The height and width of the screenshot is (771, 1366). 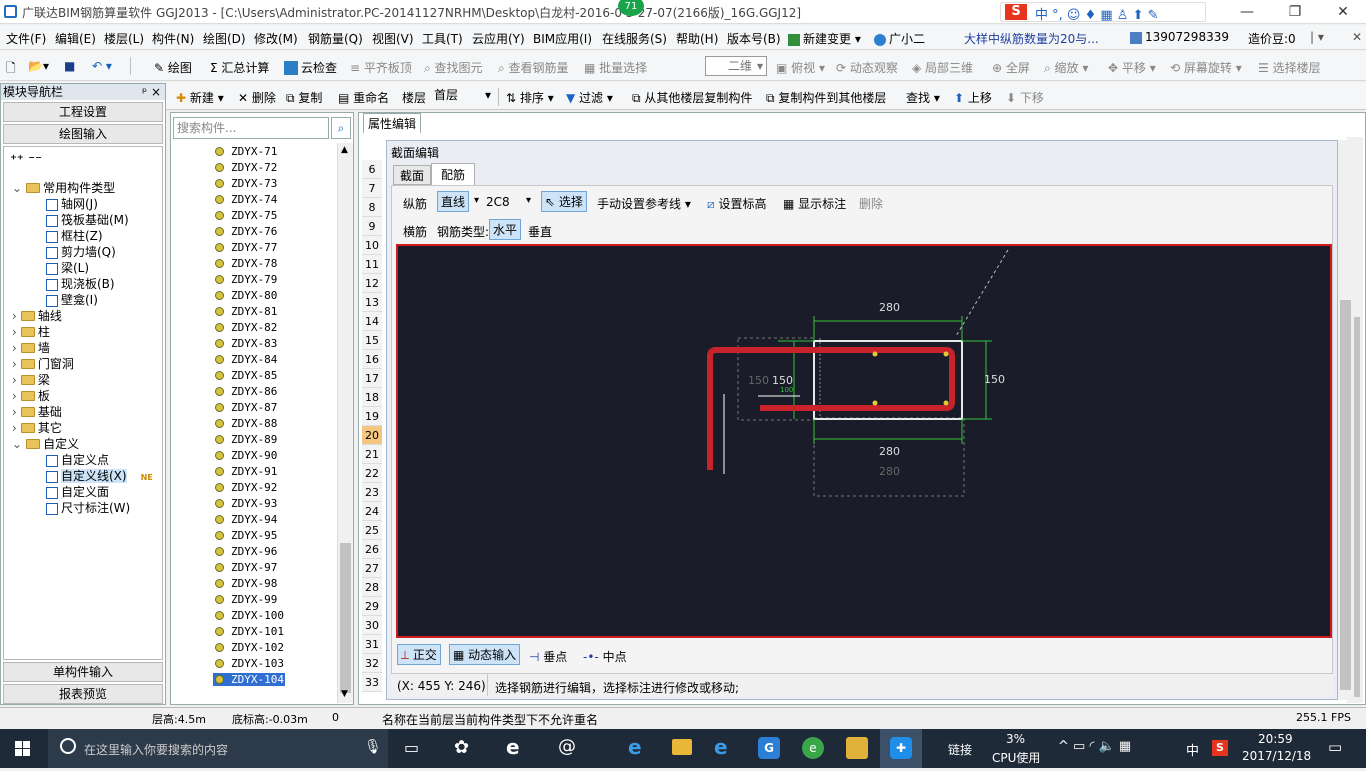 What do you see at coordinates (246, 263) in the screenshot?
I see `component-list-item: ZDYX-78` at bounding box center [246, 263].